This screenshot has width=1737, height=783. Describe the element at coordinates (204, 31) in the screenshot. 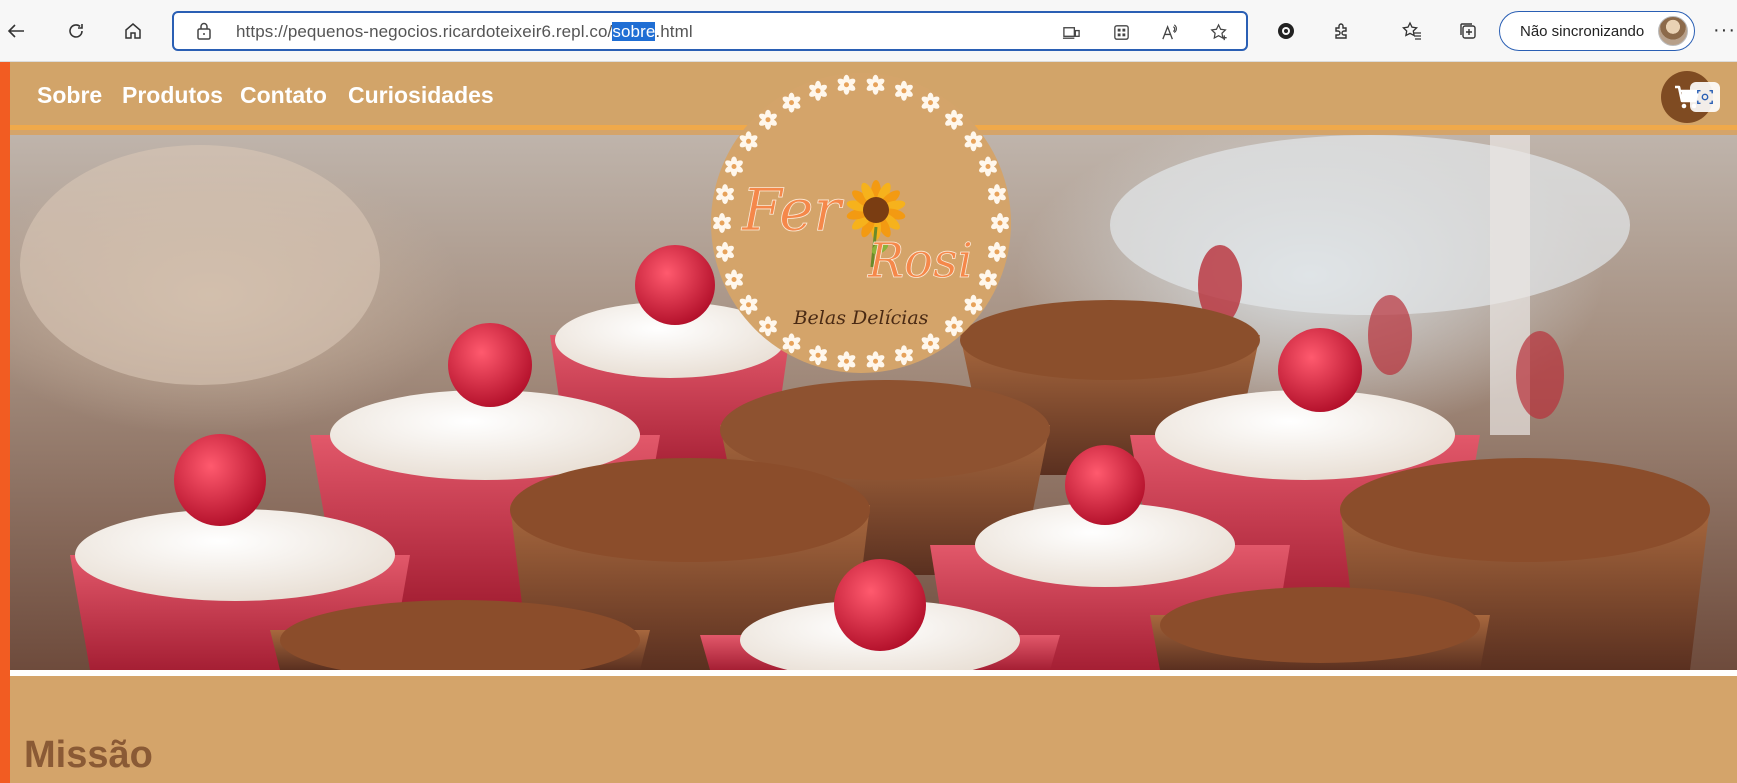

I see `lock-icon` at that location.